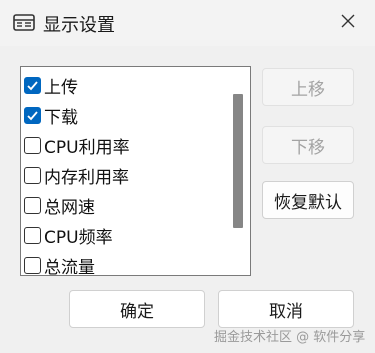  What do you see at coordinates (86, 177) in the screenshot?
I see `list-item-label: 内存利用率` at bounding box center [86, 177].